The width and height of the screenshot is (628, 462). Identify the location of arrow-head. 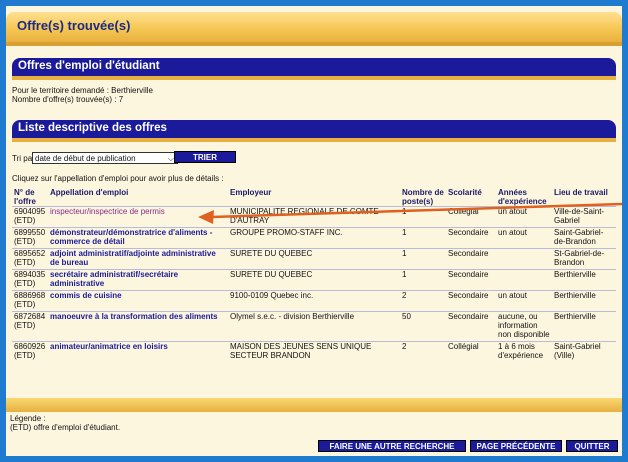
(206, 217).